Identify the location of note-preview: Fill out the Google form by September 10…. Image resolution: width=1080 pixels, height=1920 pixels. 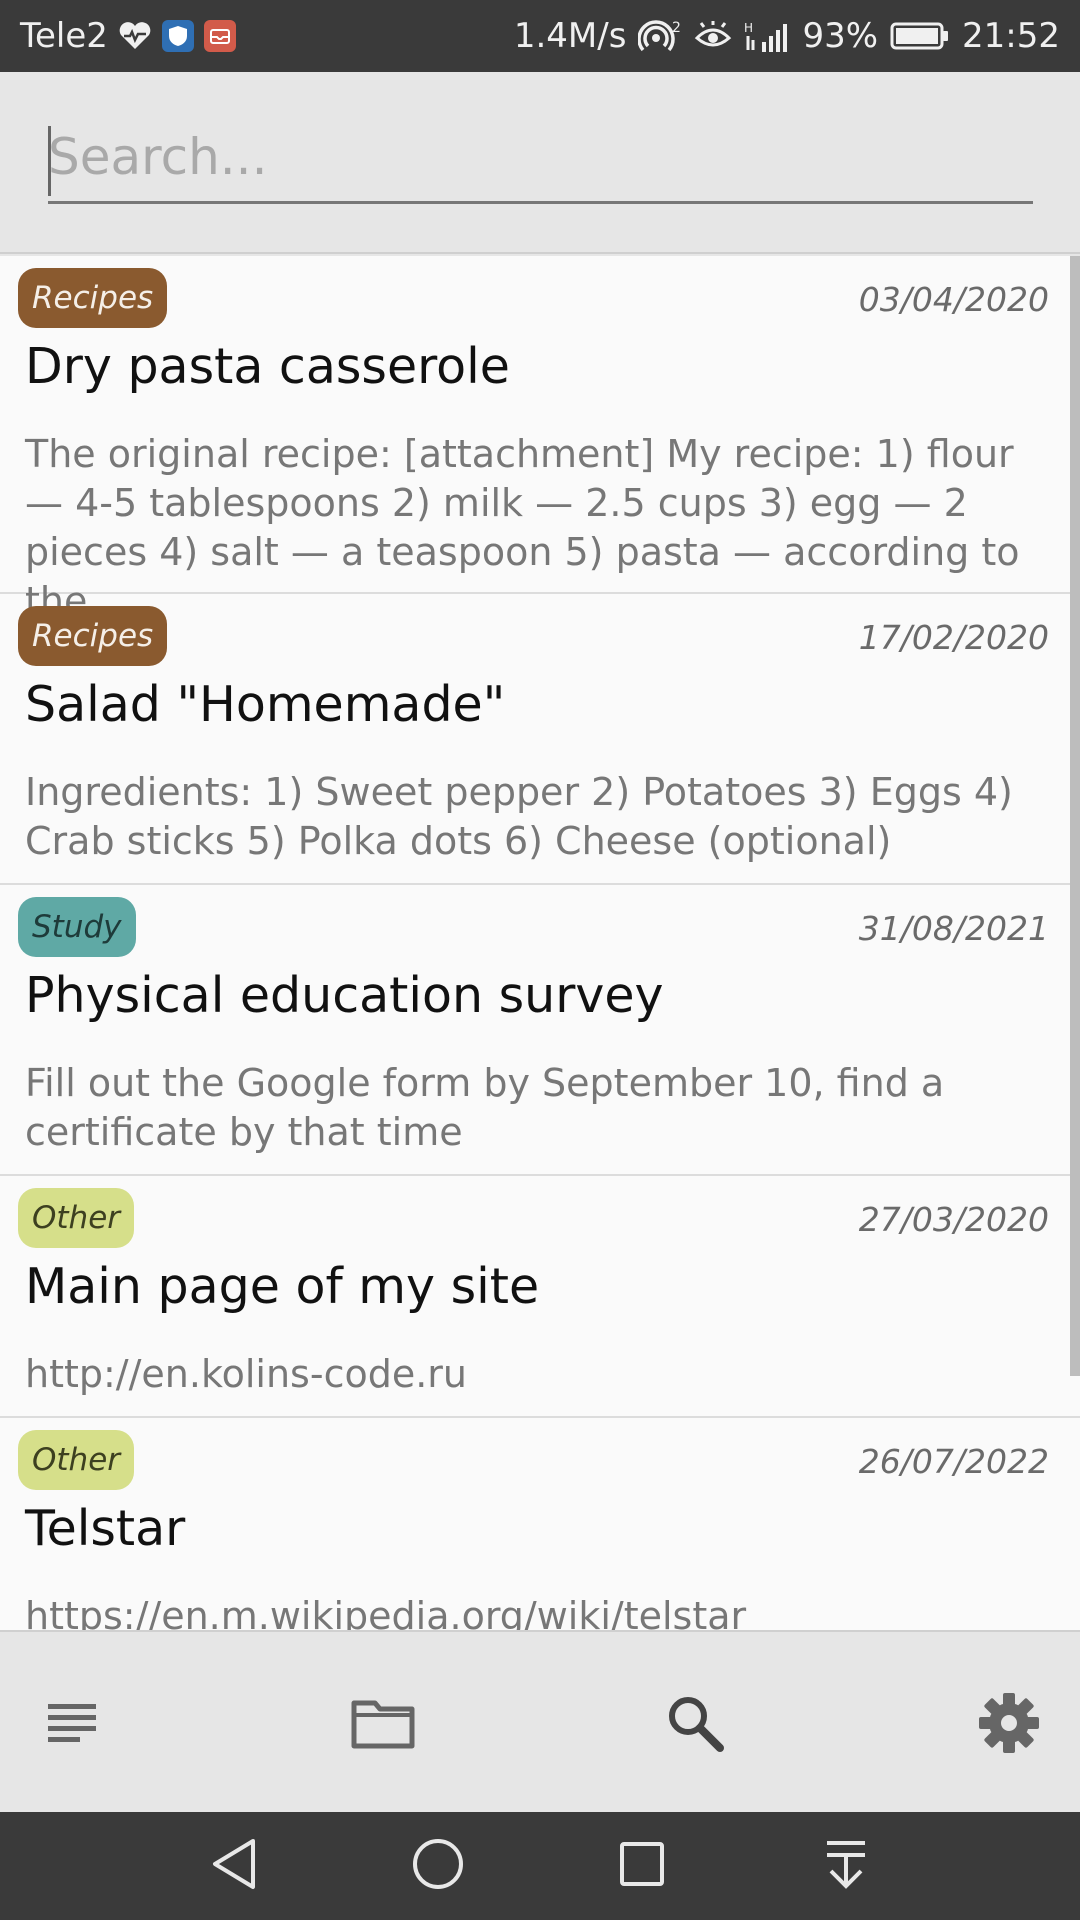
(485, 1107).